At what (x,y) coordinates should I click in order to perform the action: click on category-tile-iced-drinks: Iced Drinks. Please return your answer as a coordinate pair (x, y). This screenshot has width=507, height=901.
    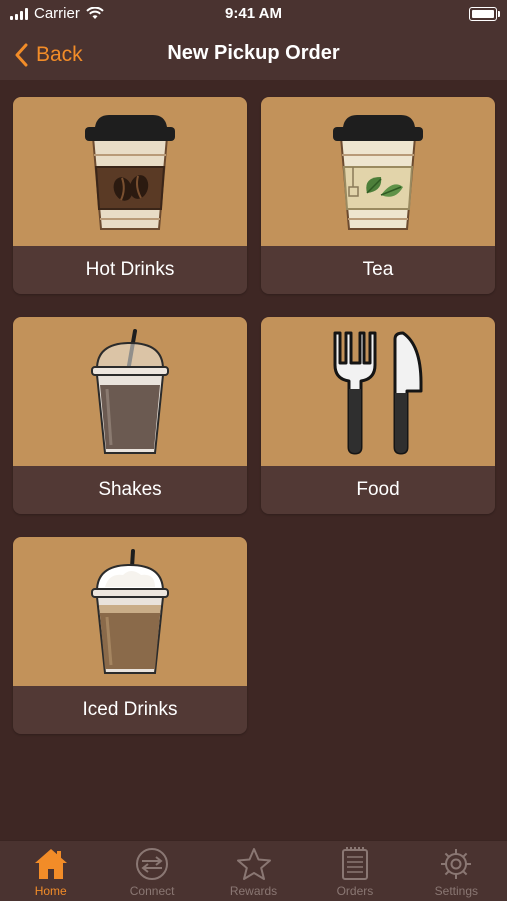
    Looking at the image, I should click on (130, 635).